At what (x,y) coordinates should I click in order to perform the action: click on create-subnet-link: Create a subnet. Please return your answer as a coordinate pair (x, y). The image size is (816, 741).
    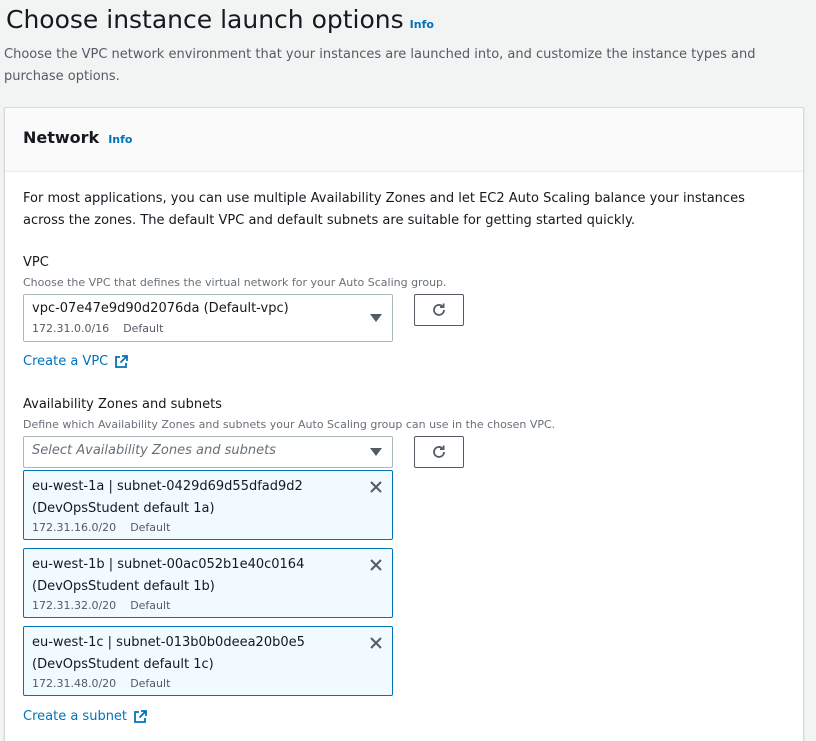
    Looking at the image, I should click on (85, 716).